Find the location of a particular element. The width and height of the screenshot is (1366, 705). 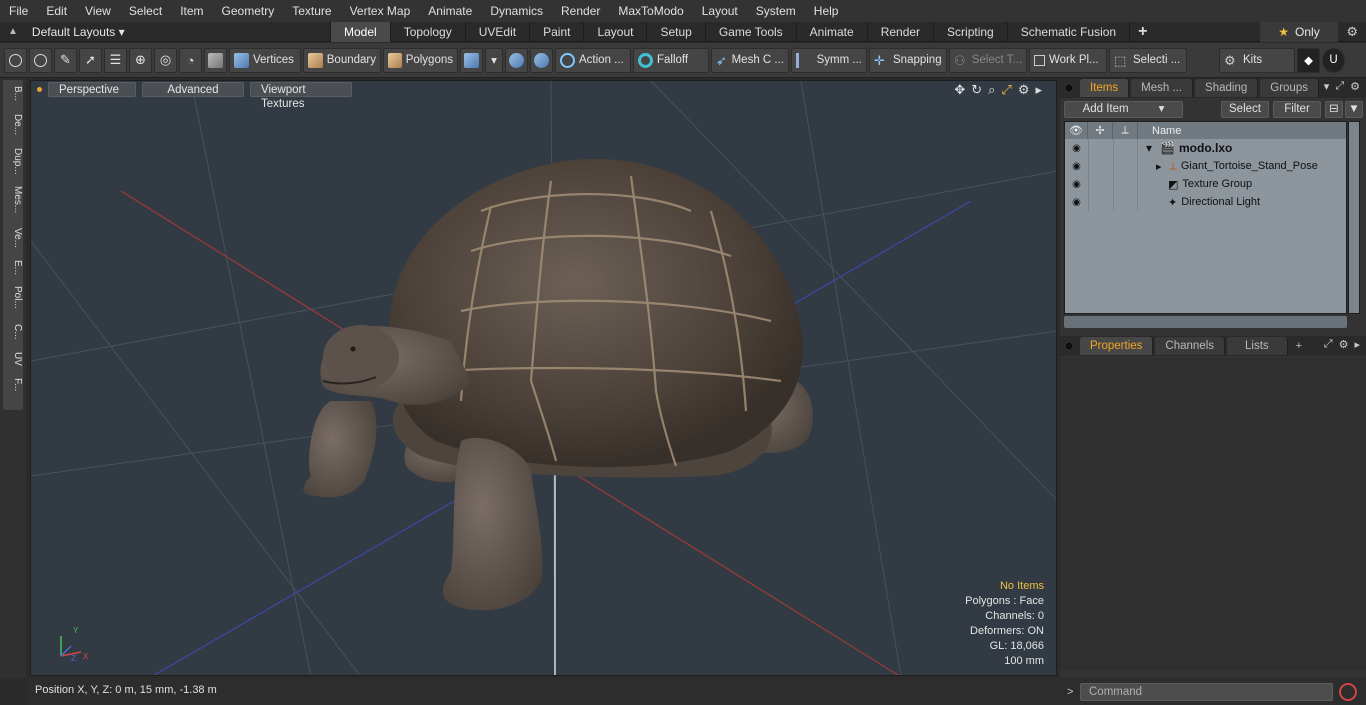

polygons-button: Polygons is located at coordinates (420, 60).